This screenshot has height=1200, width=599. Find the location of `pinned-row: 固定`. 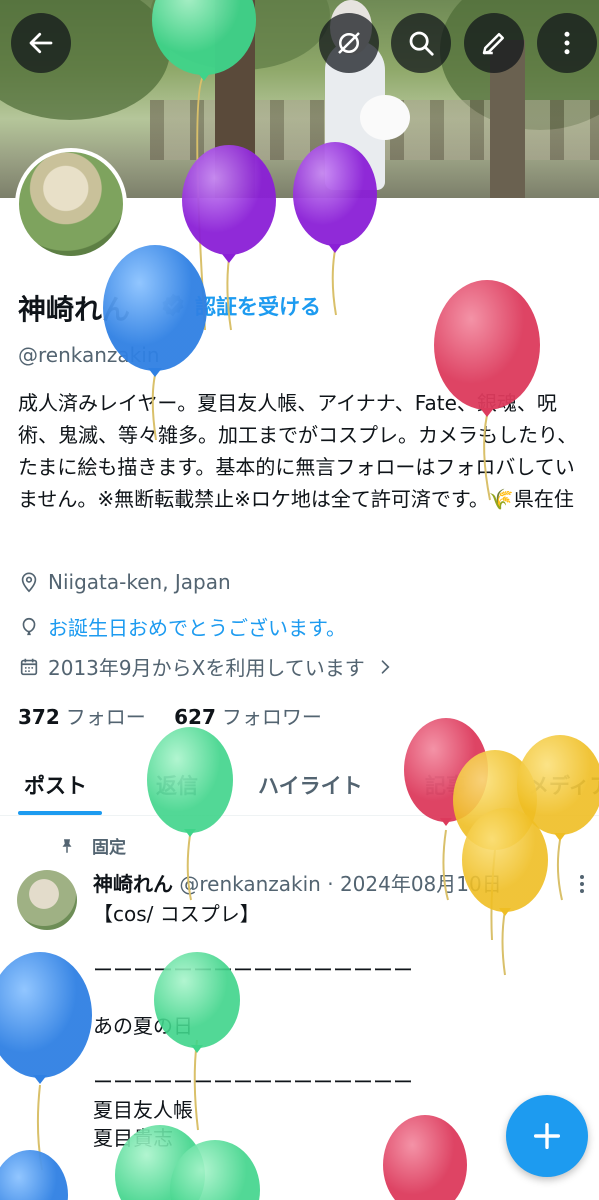

pinned-row: 固定 is located at coordinates (92, 845).